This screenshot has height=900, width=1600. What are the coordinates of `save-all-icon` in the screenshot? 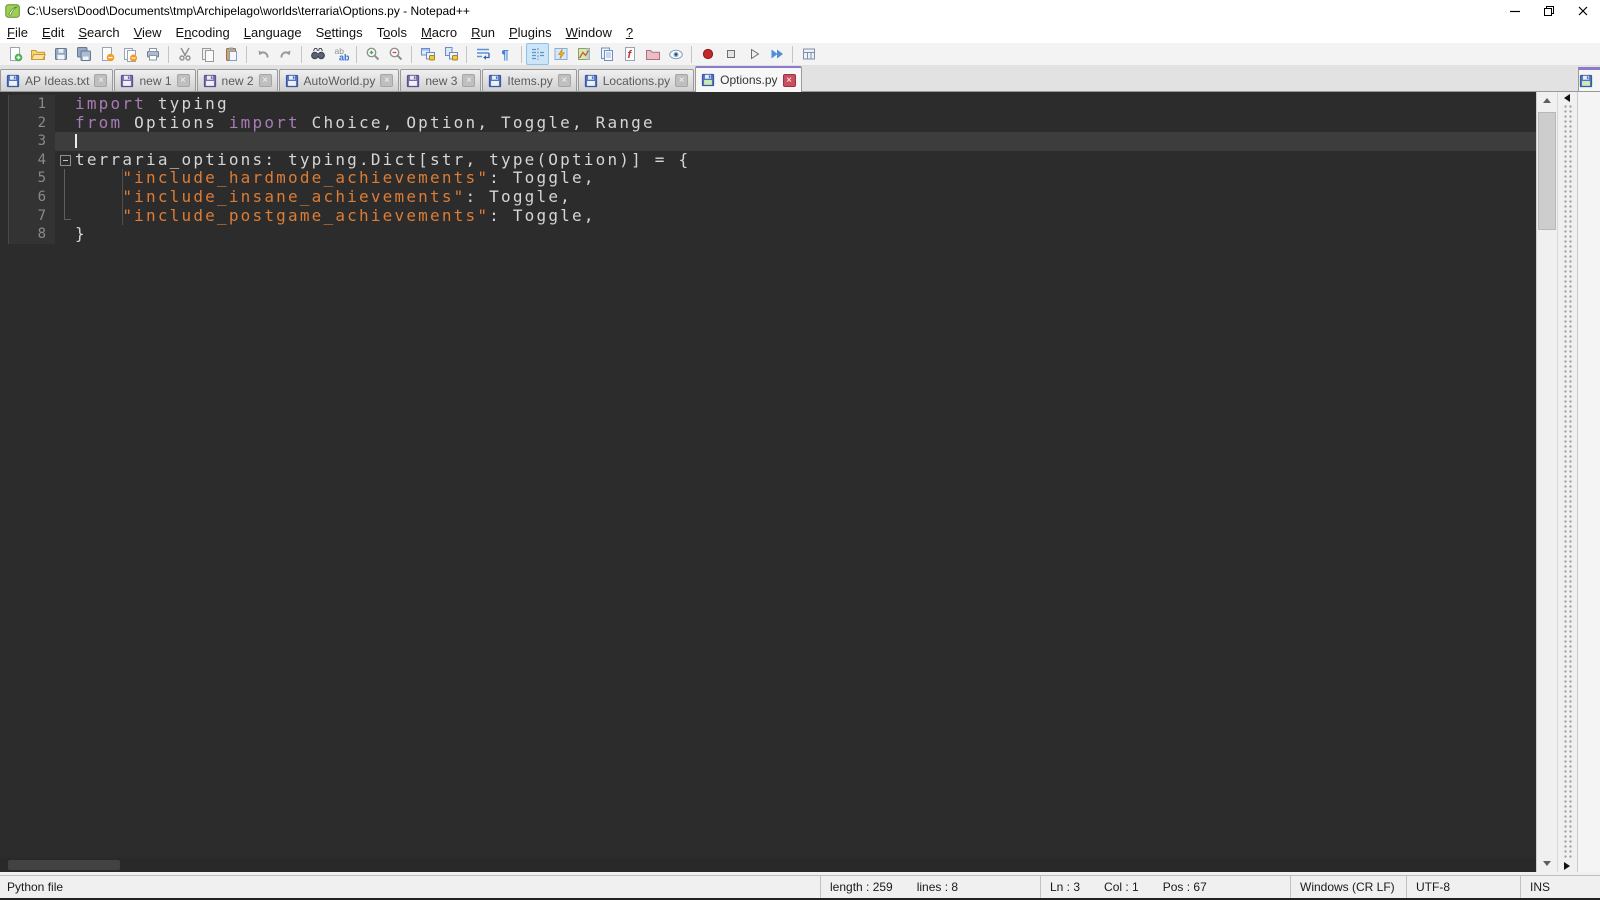 It's located at (83, 54).